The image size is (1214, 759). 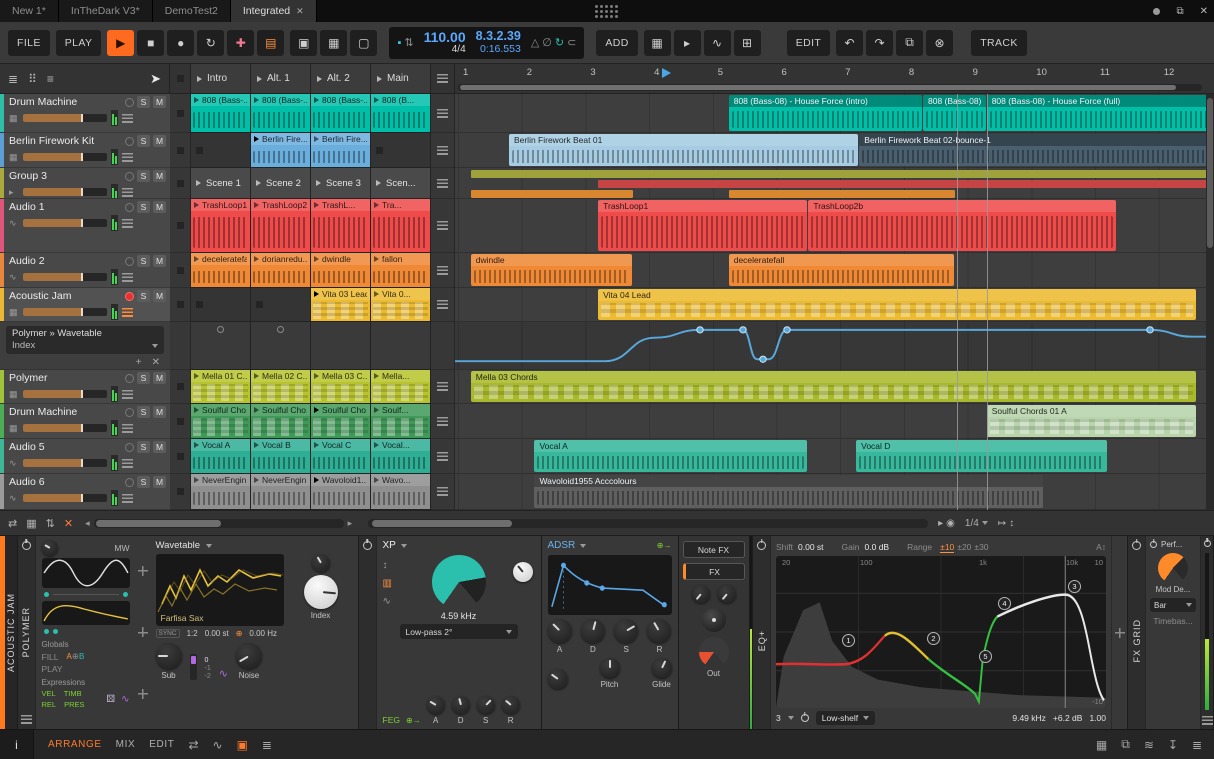 I want to click on index-knob: Index, so click(x=320, y=597).